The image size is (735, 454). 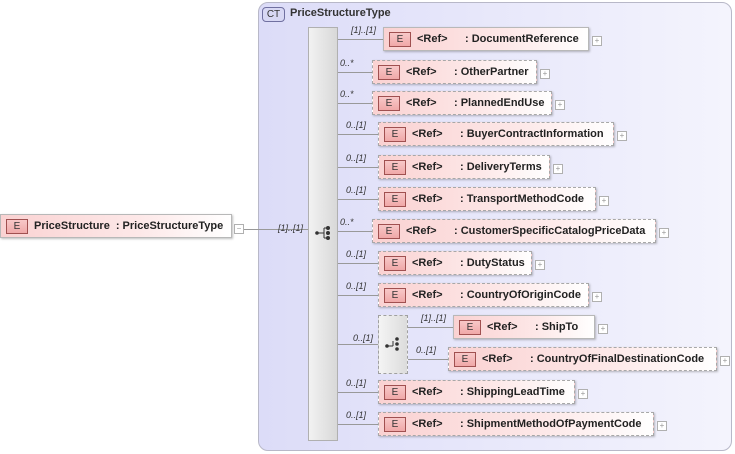 I want to click on sequence-compositor, so click(x=323, y=234).